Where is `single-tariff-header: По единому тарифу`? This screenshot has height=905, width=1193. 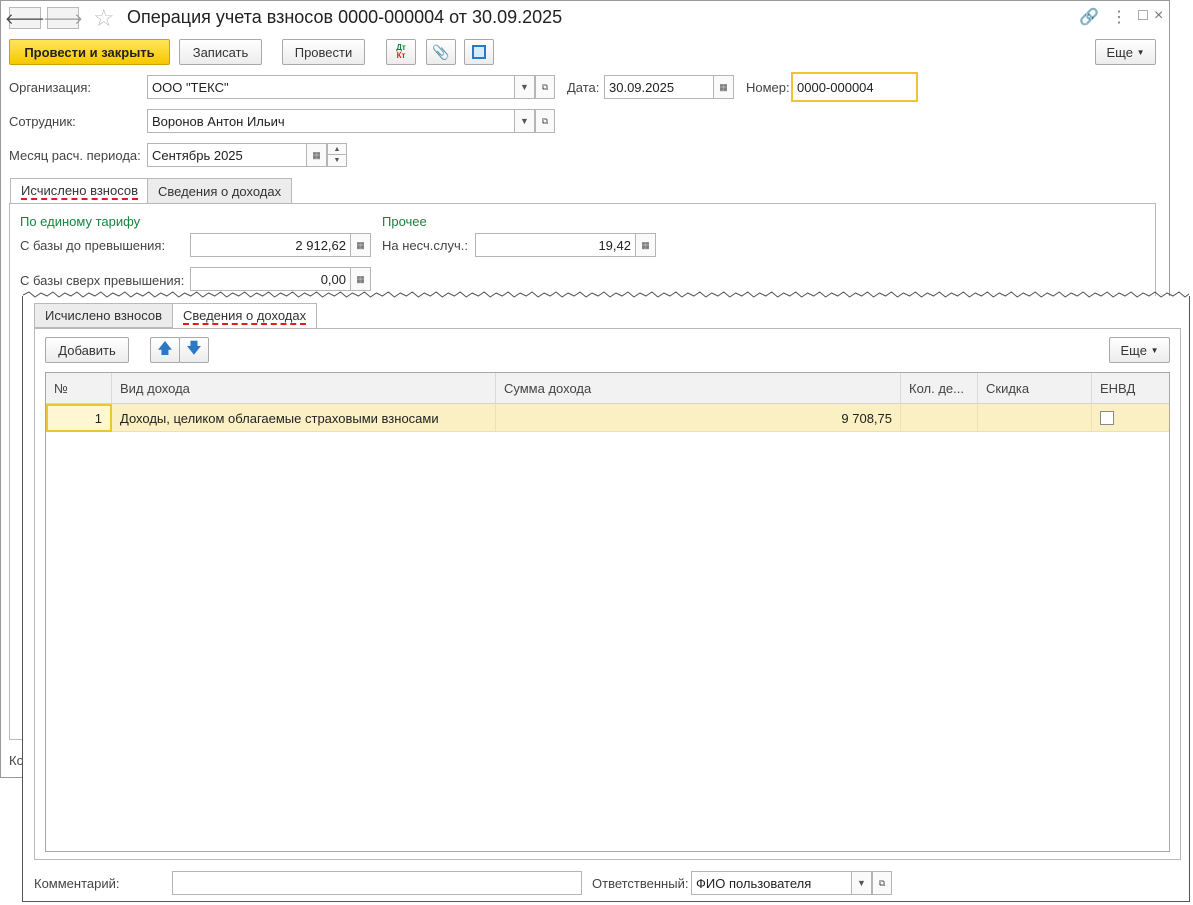 single-tariff-header: По единому тарифу is located at coordinates (80, 221).